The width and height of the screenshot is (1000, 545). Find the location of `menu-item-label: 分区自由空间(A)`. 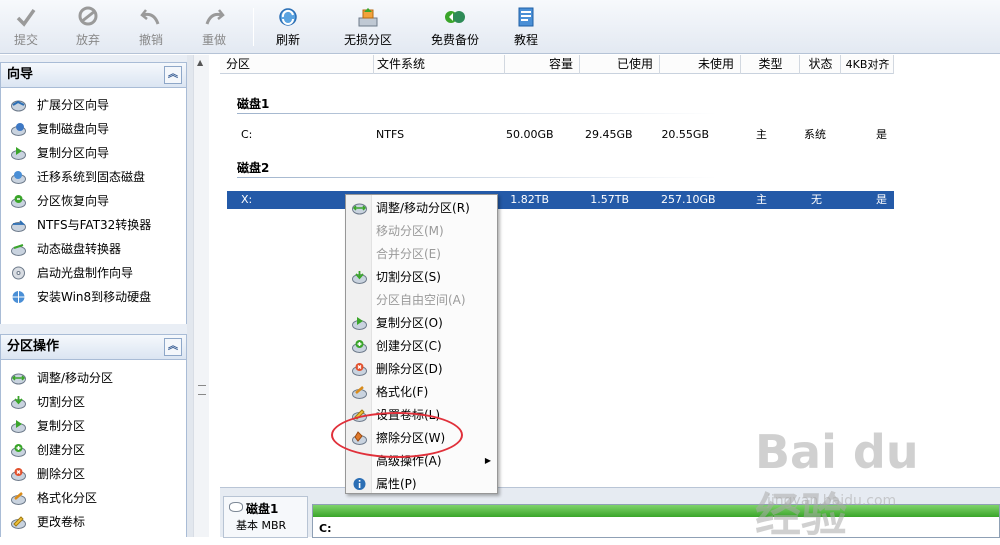

menu-item-label: 分区自由空间(A) is located at coordinates (421, 300).